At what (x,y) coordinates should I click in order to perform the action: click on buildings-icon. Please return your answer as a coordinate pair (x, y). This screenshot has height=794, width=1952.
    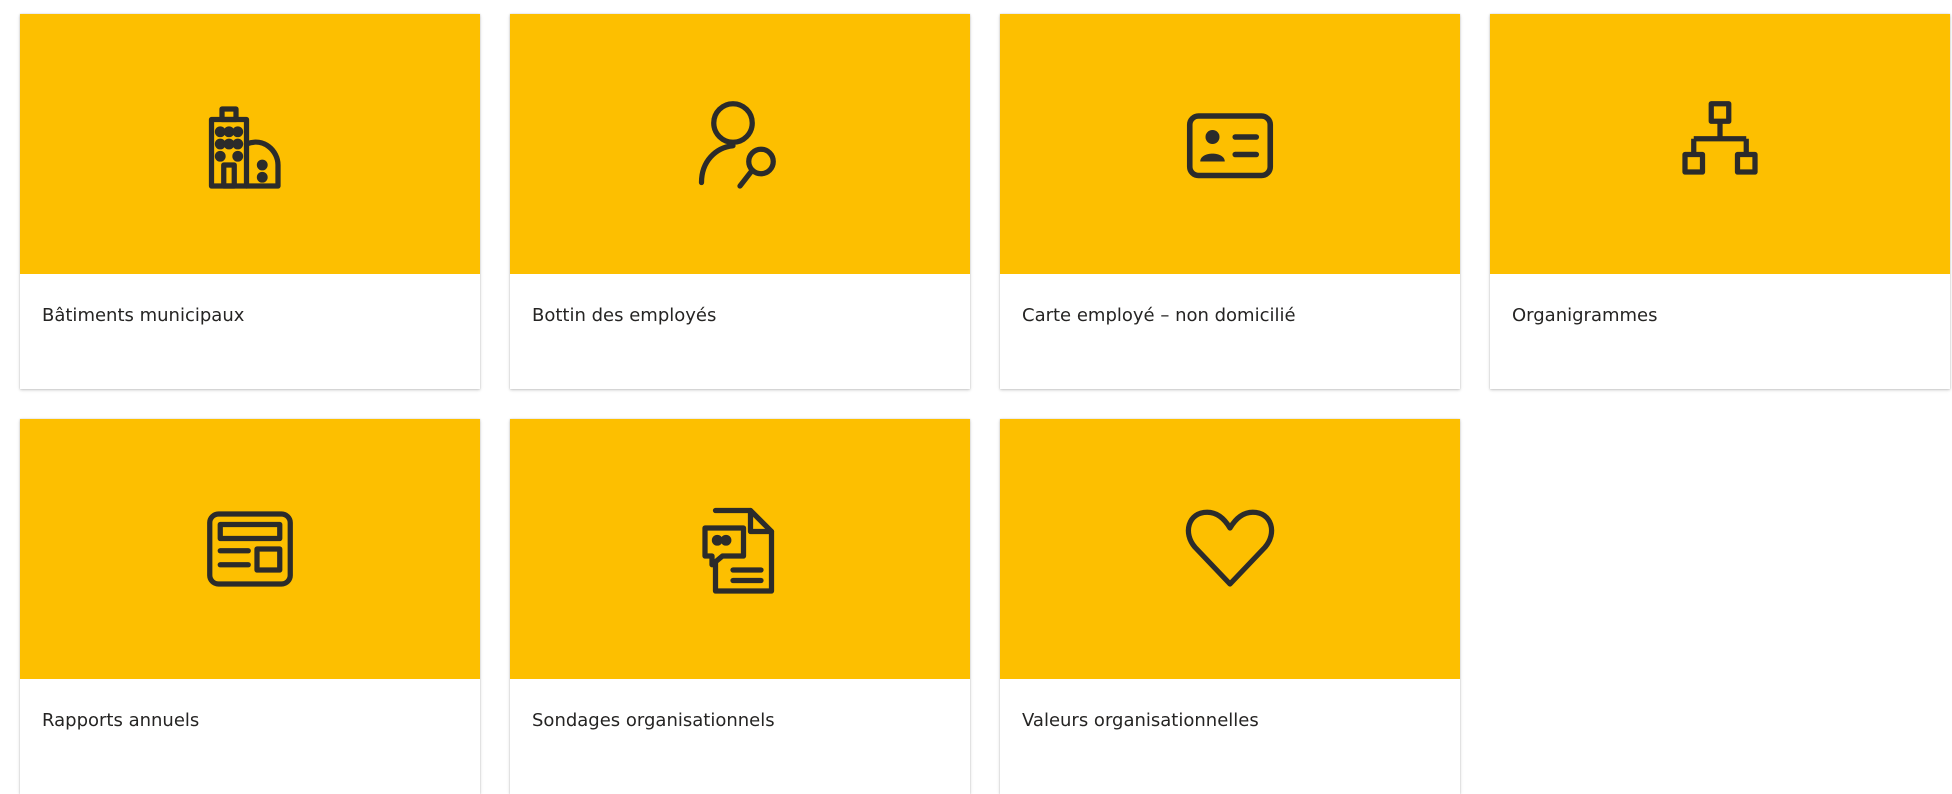
    Looking at the image, I should click on (250, 144).